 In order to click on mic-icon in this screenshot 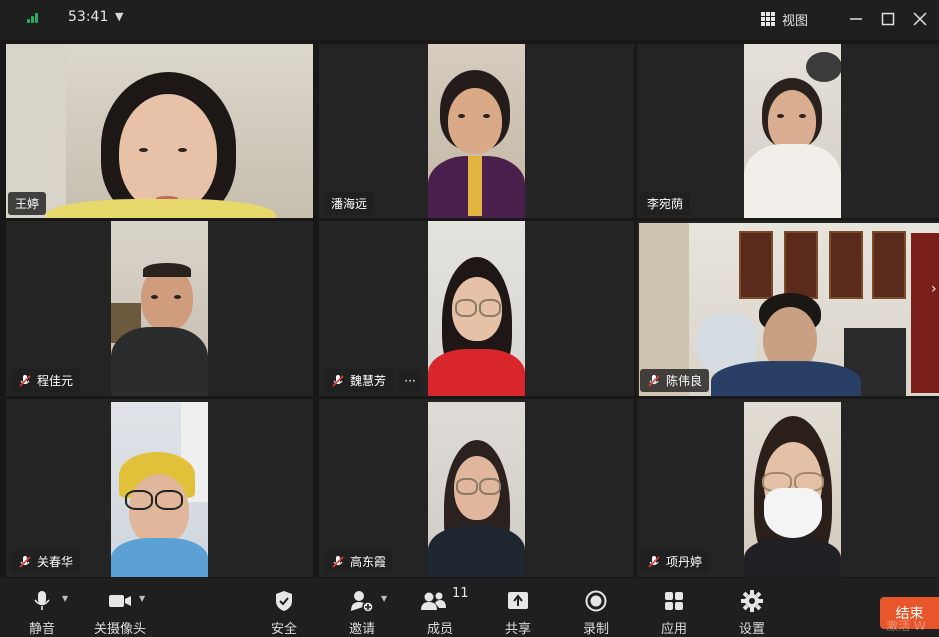, I will do `click(42, 601)`.